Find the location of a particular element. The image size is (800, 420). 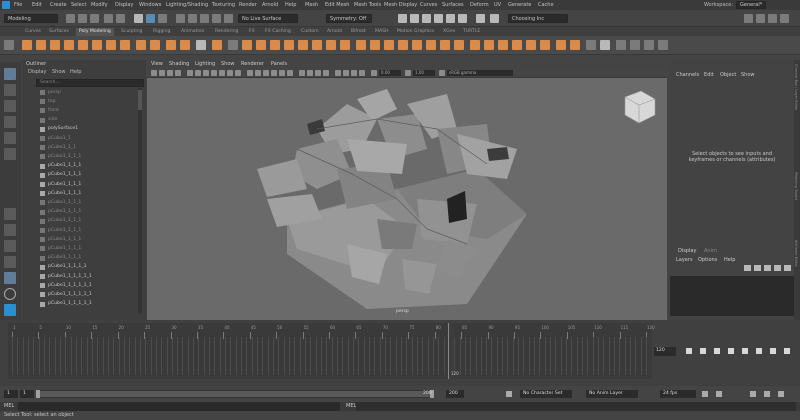

select-component-icon is located at coordinates (162, 18).